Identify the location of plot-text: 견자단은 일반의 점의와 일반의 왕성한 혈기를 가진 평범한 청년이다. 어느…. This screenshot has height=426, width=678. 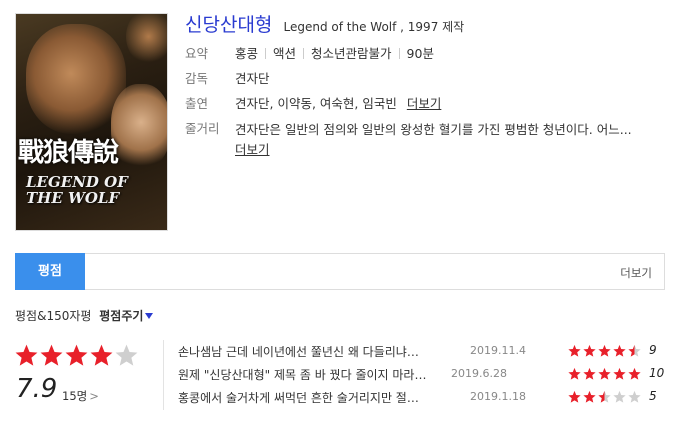
(433, 129).